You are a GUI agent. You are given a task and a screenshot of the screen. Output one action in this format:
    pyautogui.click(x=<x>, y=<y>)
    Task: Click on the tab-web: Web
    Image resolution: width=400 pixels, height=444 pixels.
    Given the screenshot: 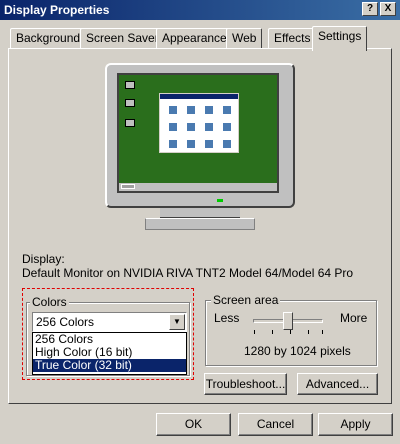 What is the action you would take?
    pyautogui.click(x=244, y=38)
    